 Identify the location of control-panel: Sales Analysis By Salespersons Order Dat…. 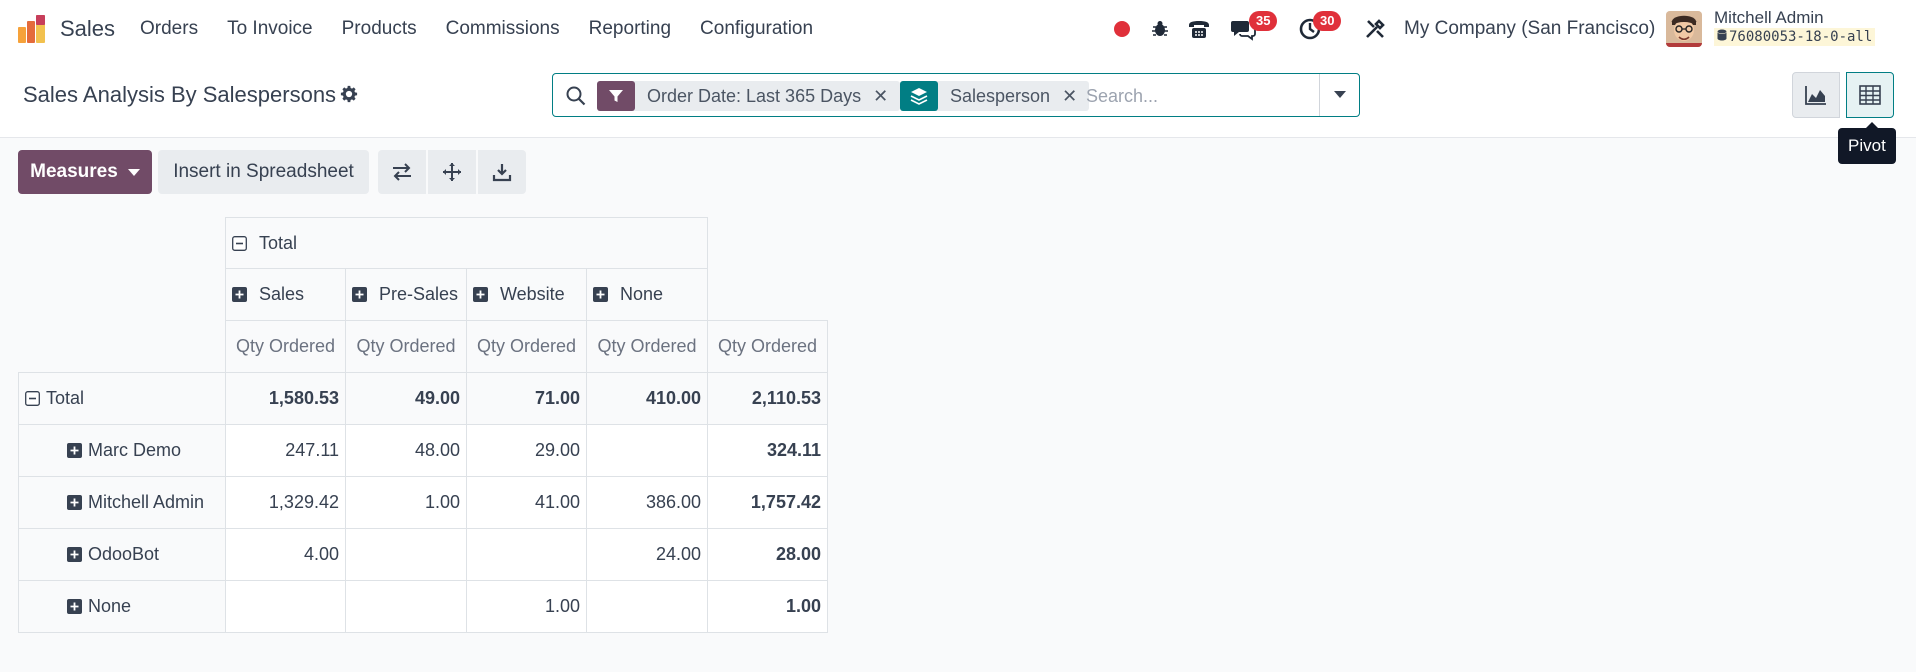
(958, 98).